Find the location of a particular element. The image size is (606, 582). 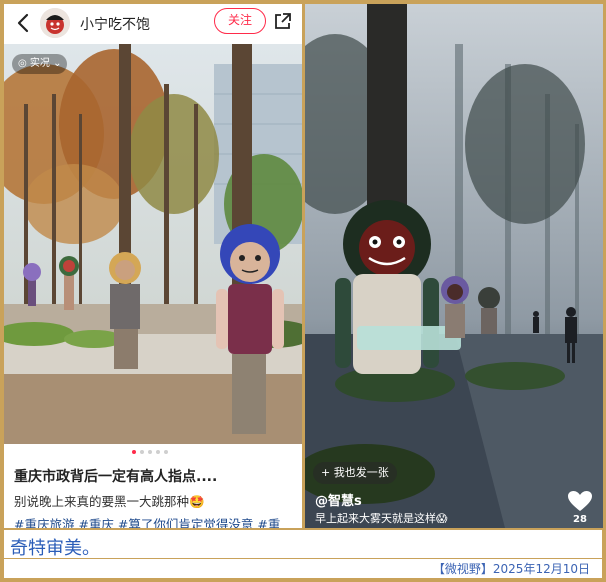

live-photo-badge: ◎ 实况 ⌄ is located at coordinates (40, 64).